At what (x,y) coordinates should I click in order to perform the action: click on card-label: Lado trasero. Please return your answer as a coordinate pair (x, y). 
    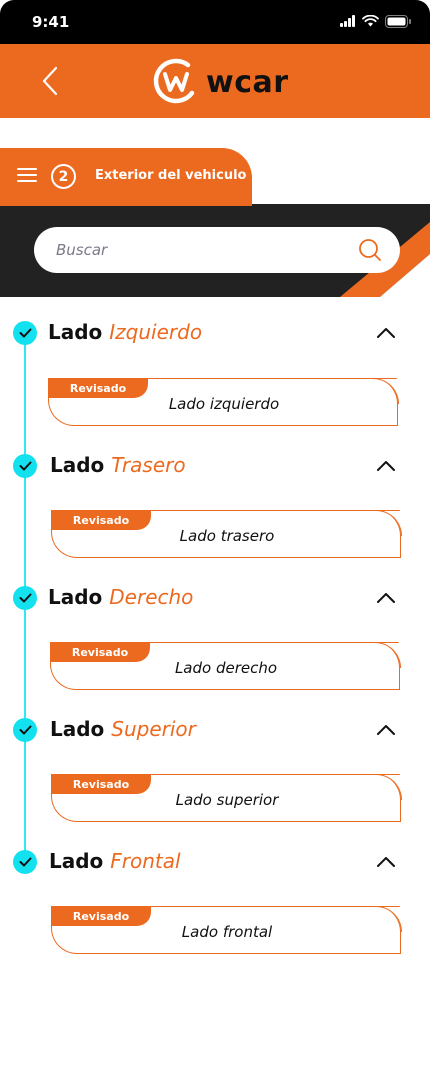
    Looking at the image, I should click on (227, 536).